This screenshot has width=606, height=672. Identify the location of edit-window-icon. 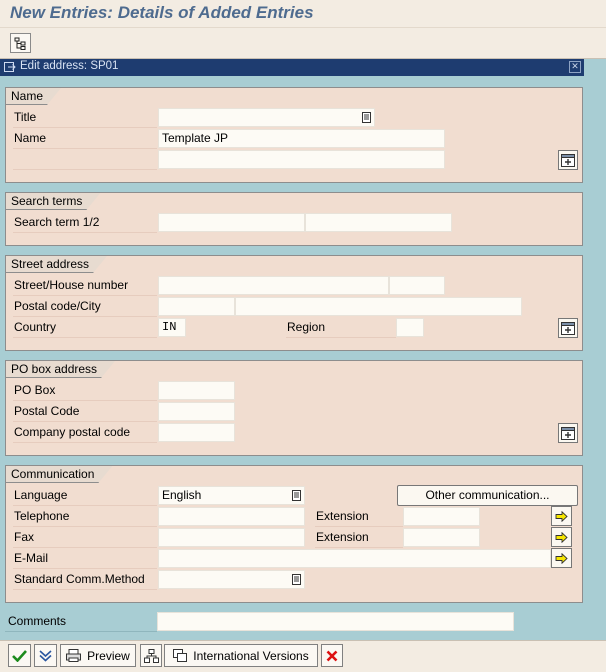
(10, 67).